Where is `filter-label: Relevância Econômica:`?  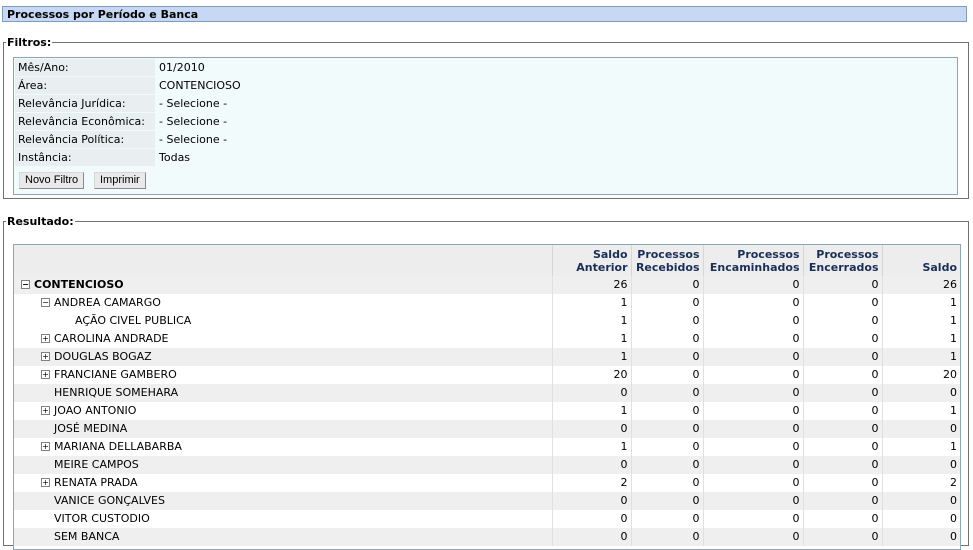
filter-label: Relevância Econômica: is located at coordinates (85, 121).